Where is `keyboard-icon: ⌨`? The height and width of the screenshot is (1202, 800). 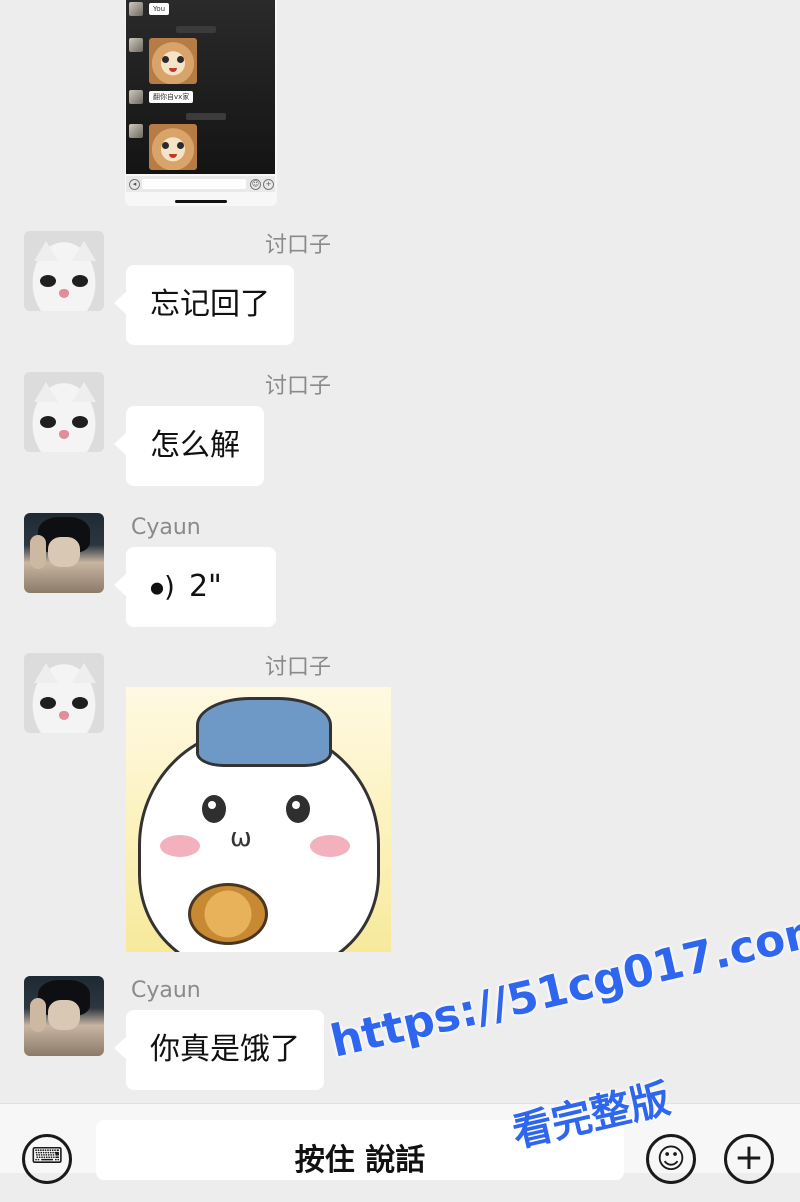 keyboard-icon: ⌨ is located at coordinates (47, 1159).